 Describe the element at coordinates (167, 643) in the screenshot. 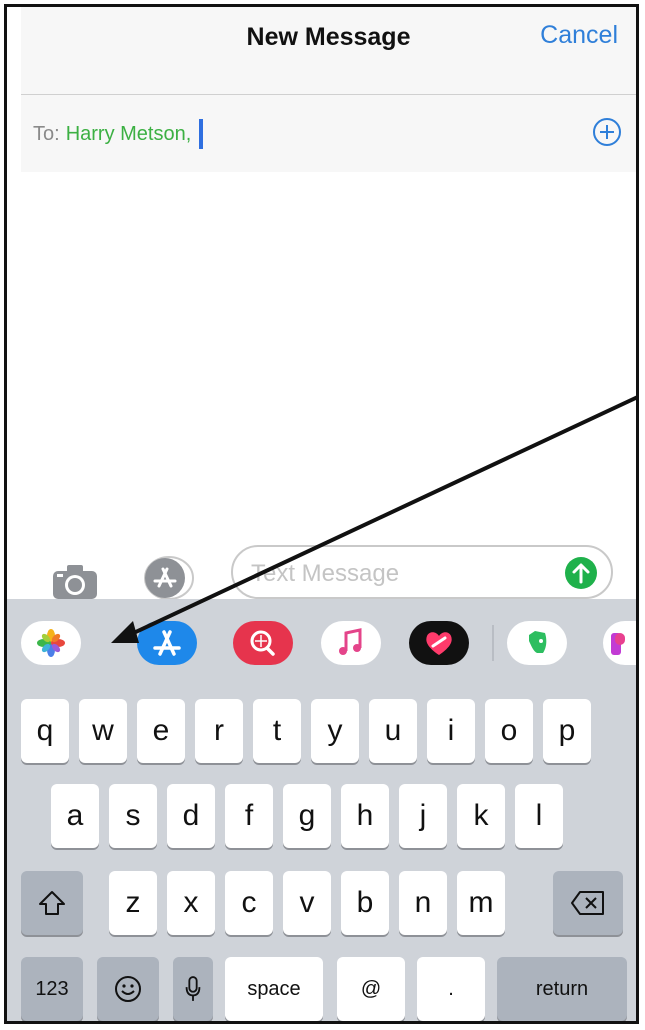

I see `app-store-icon` at that location.